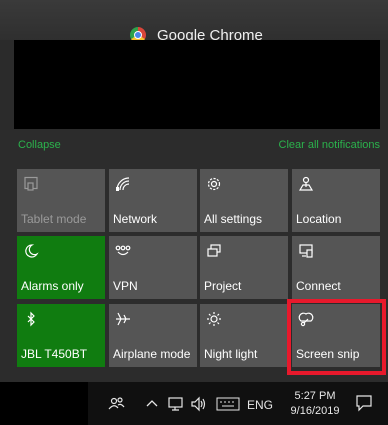 Image resolution: width=388 pixels, height=425 pixels. What do you see at coordinates (125, 286) in the screenshot?
I see `tile-label: VPN` at bounding box center [125, 286].